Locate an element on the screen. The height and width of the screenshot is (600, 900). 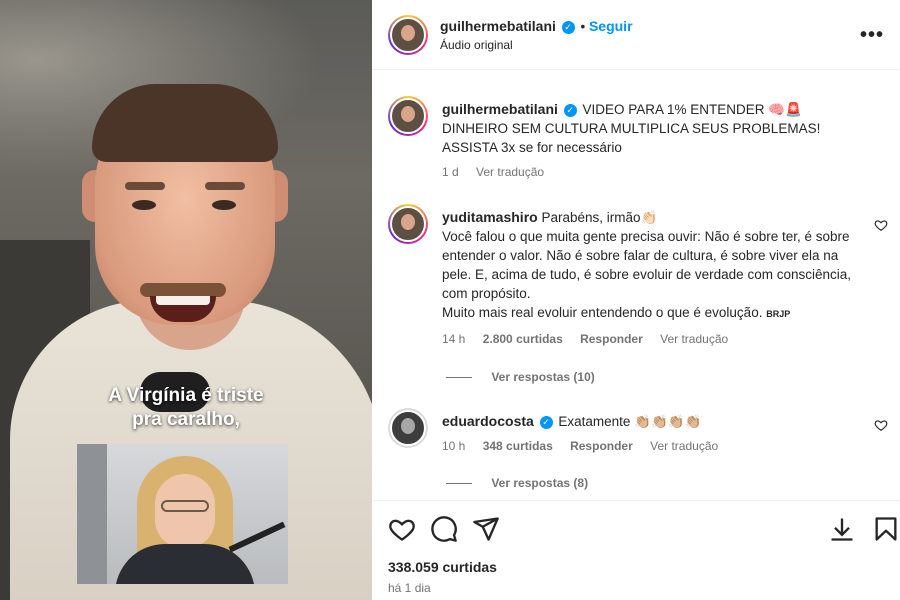
inset-background is located at coordinates (92, 514).